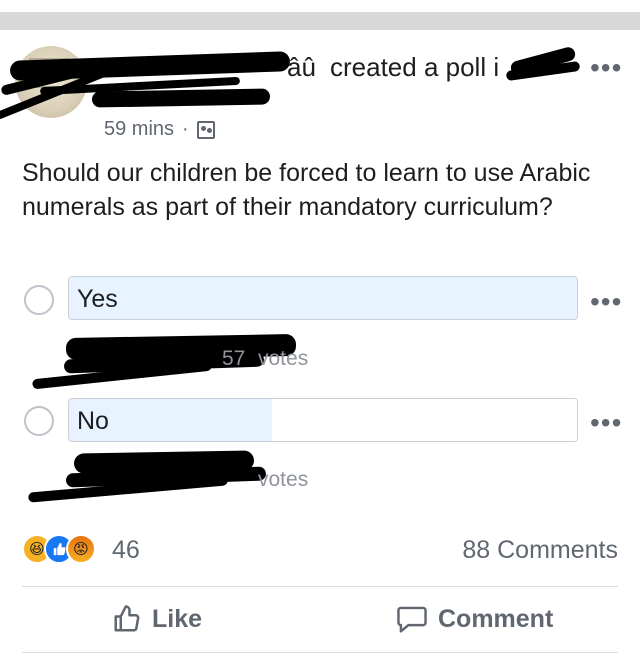  Describe the element at coordinates (283, 359) in the screenshot. I see `poll-option-yes-votes: votes` at that location.